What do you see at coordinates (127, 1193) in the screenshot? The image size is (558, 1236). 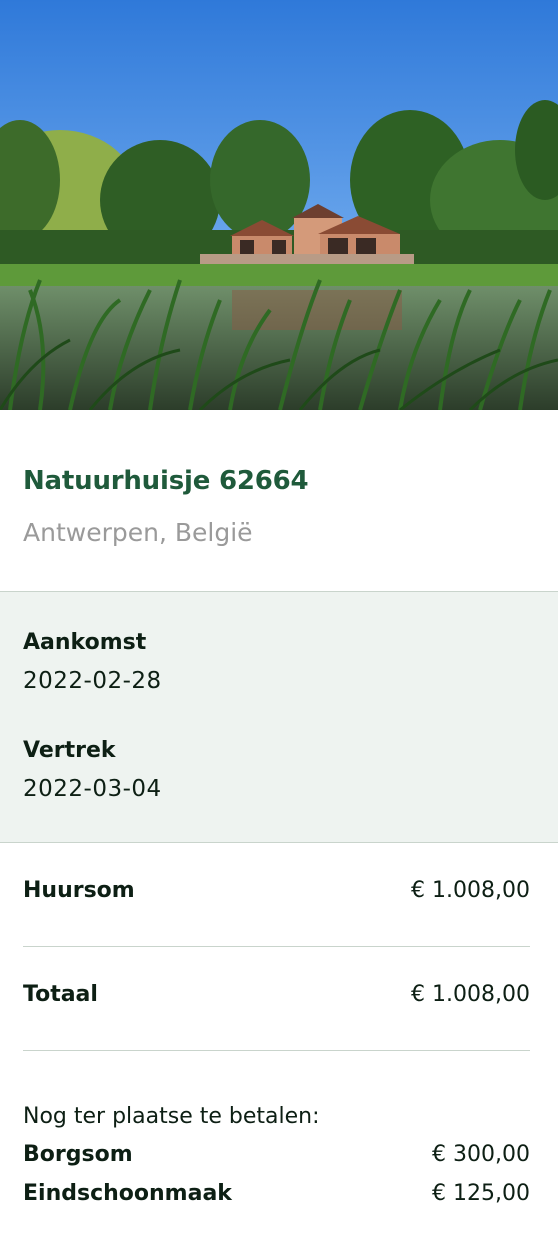 I see `cleaning-label: Eindschoonmaak` at bounding box center [127, 1193].